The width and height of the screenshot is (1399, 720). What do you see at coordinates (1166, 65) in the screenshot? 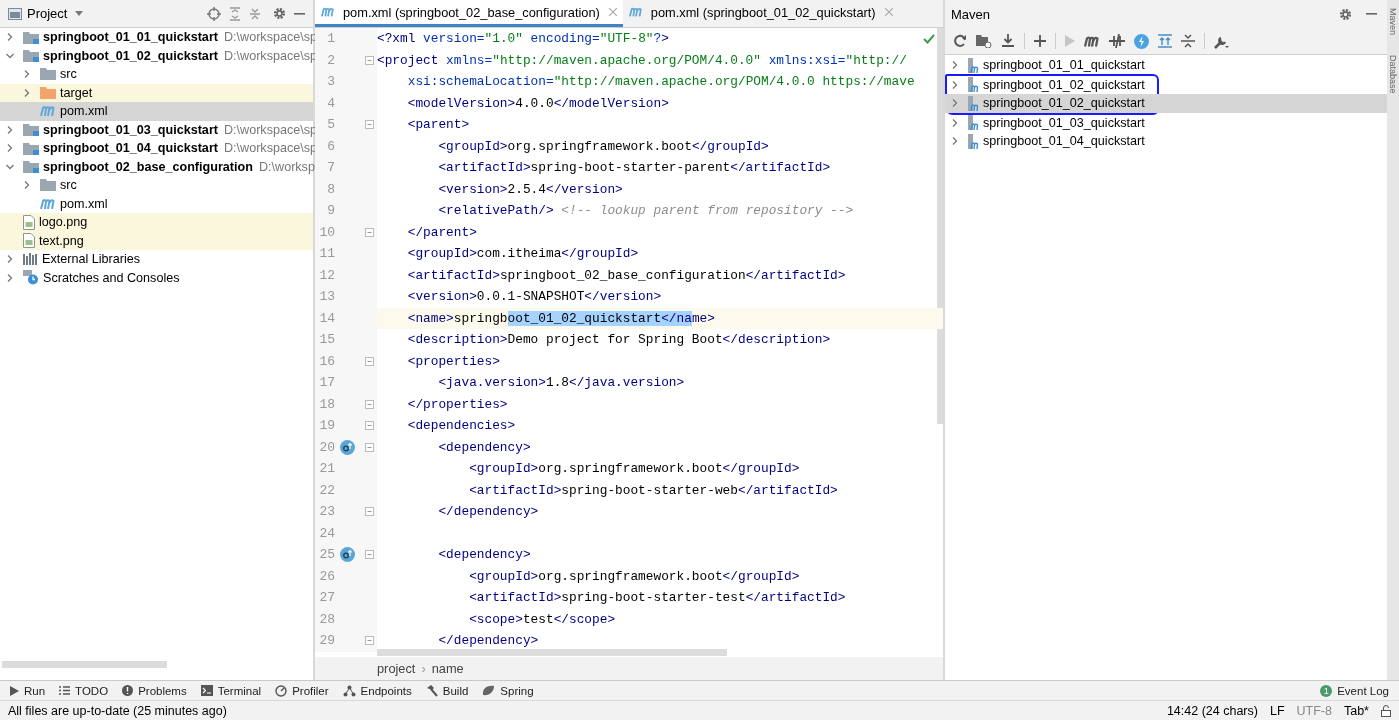
I see `maven-project-item: springboot_01_01_quickstart` at bounding box center [1166, 65].